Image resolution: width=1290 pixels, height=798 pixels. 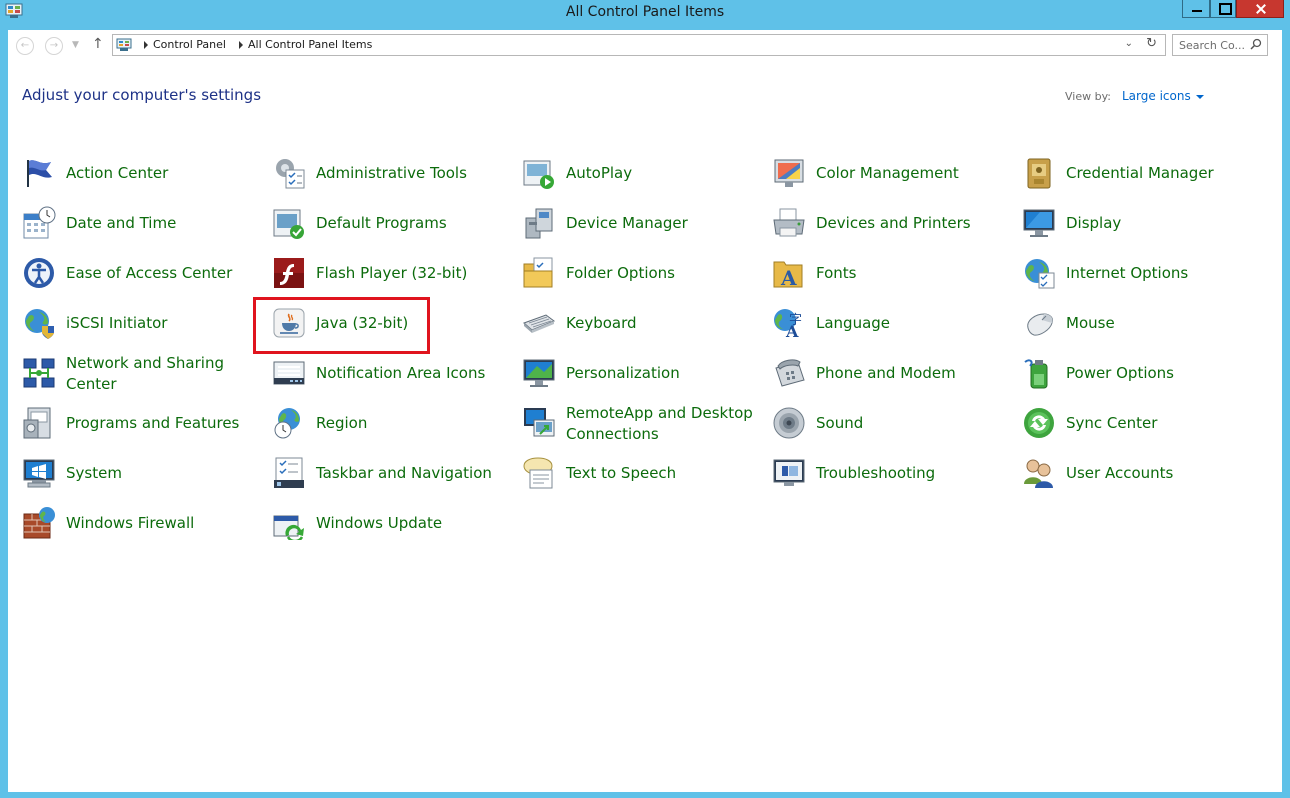 I want to click on control-panel-item-label: Power Options, so click(x=1120, y=373).